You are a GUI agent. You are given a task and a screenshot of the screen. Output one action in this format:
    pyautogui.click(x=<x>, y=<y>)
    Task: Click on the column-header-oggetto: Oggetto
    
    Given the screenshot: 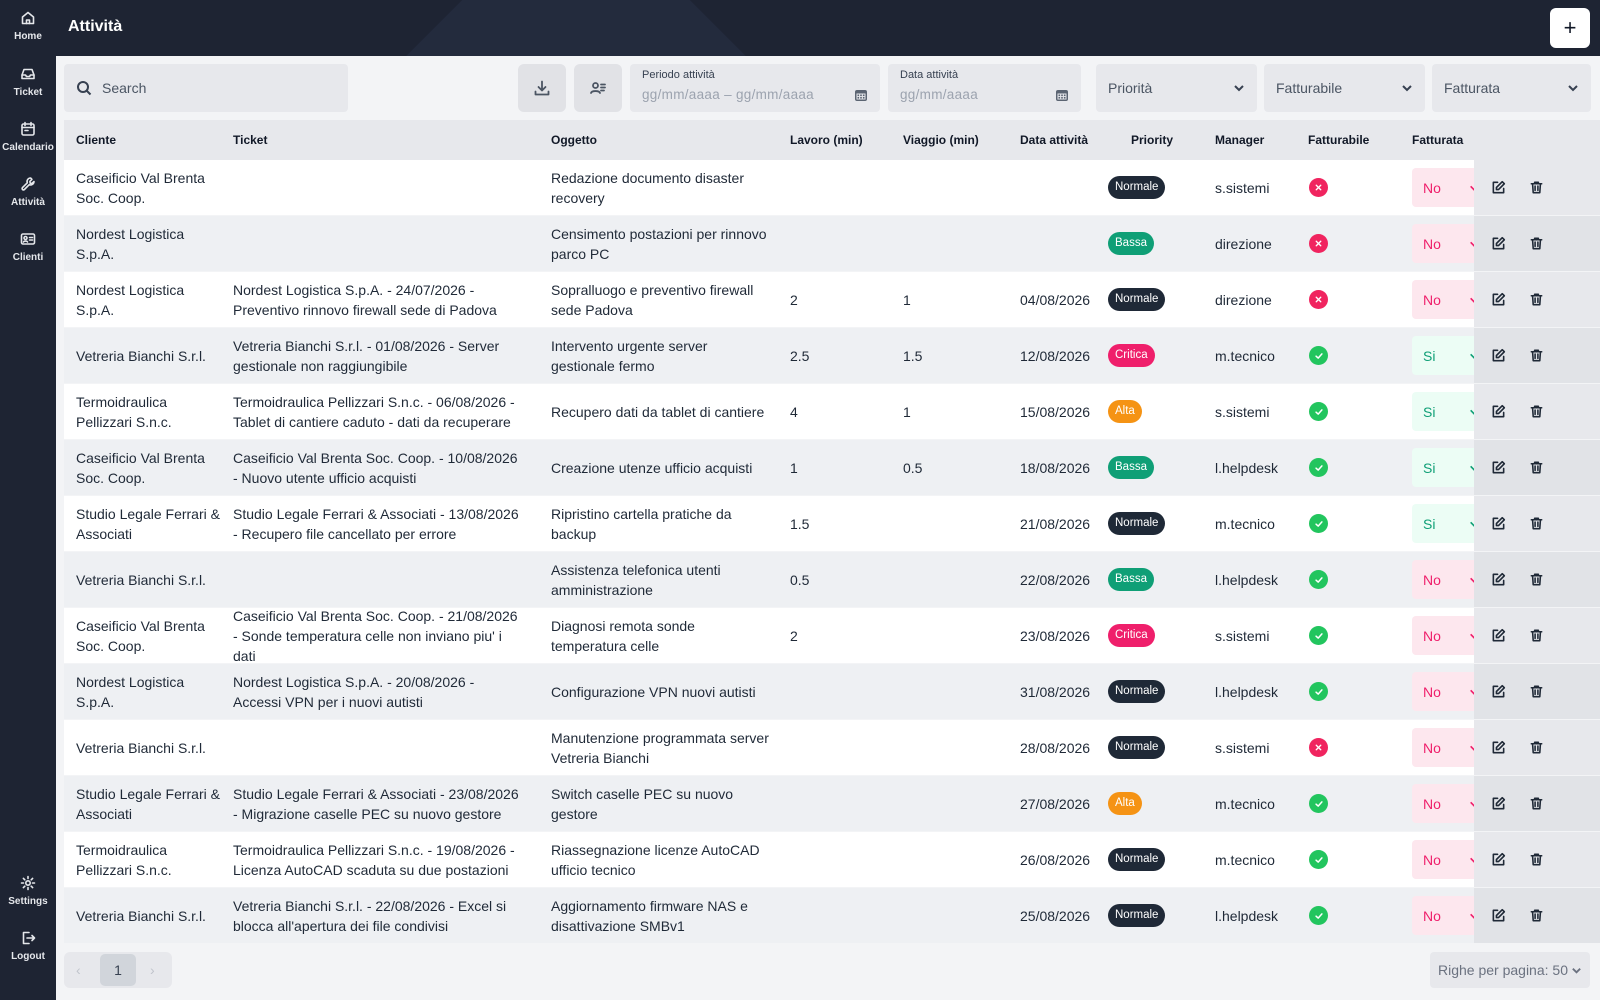 What is the action you would take?
    pyautogui.click(x=574, y=140)
    